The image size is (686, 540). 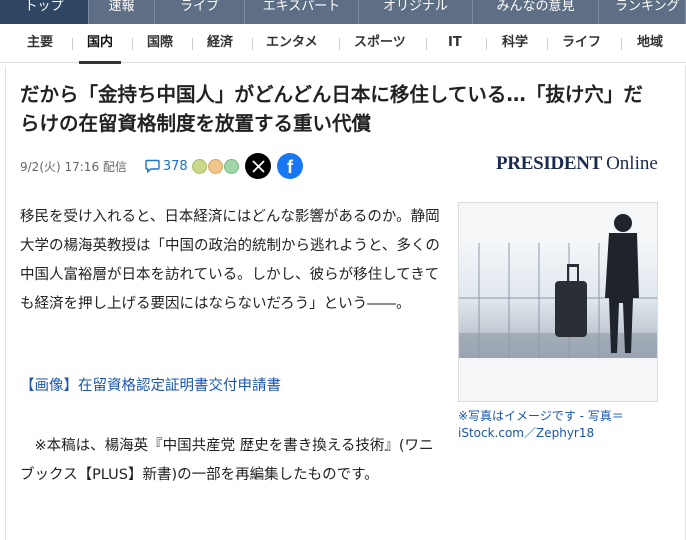 I want to click on category-international: 国際, so click(x=160, y=43).